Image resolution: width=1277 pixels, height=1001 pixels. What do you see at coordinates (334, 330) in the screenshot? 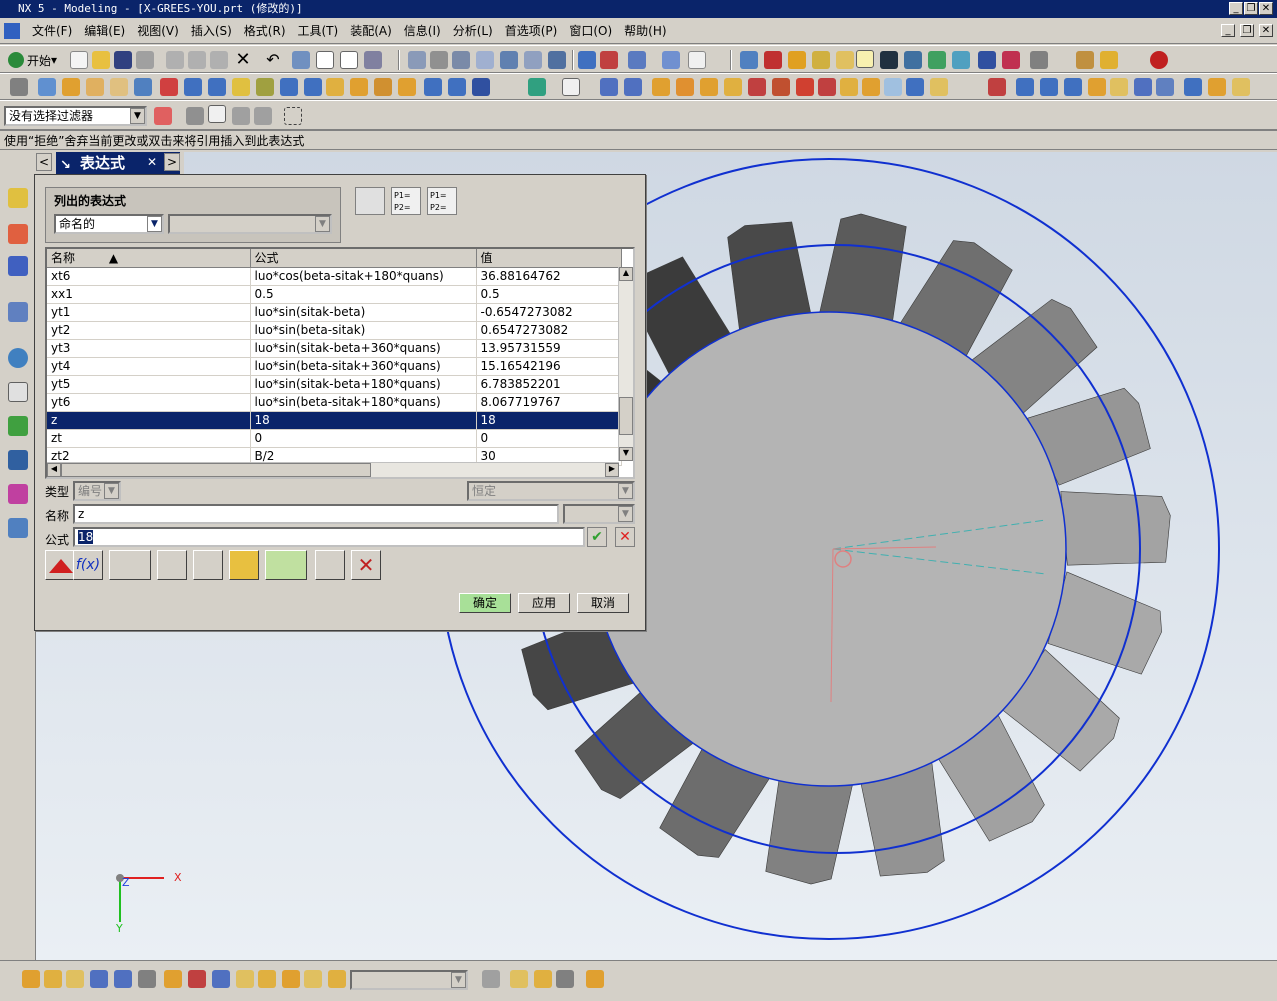
I see `table-row: yt2 luo*sin(beta-sitak) 0.6547273082` at bounding box center [334, 330].